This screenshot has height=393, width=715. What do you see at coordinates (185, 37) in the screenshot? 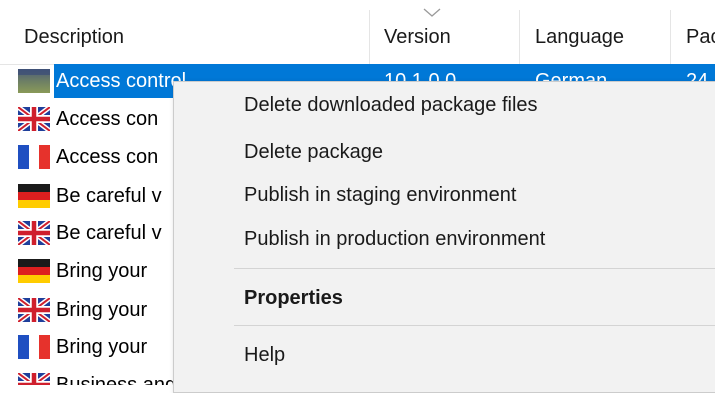
I see `column-header-description: Description` at bounding box center [185, 37].